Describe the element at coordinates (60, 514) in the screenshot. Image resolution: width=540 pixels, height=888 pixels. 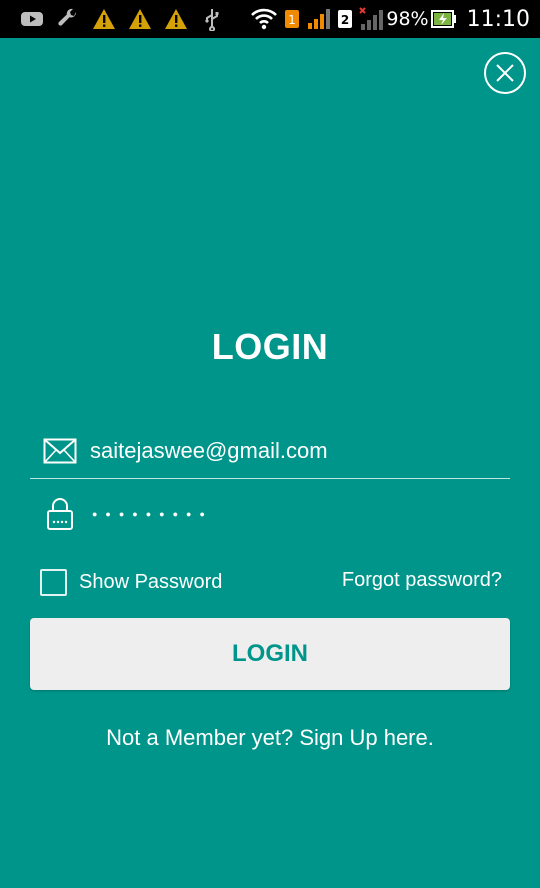
I see `lock-icon` at that location.